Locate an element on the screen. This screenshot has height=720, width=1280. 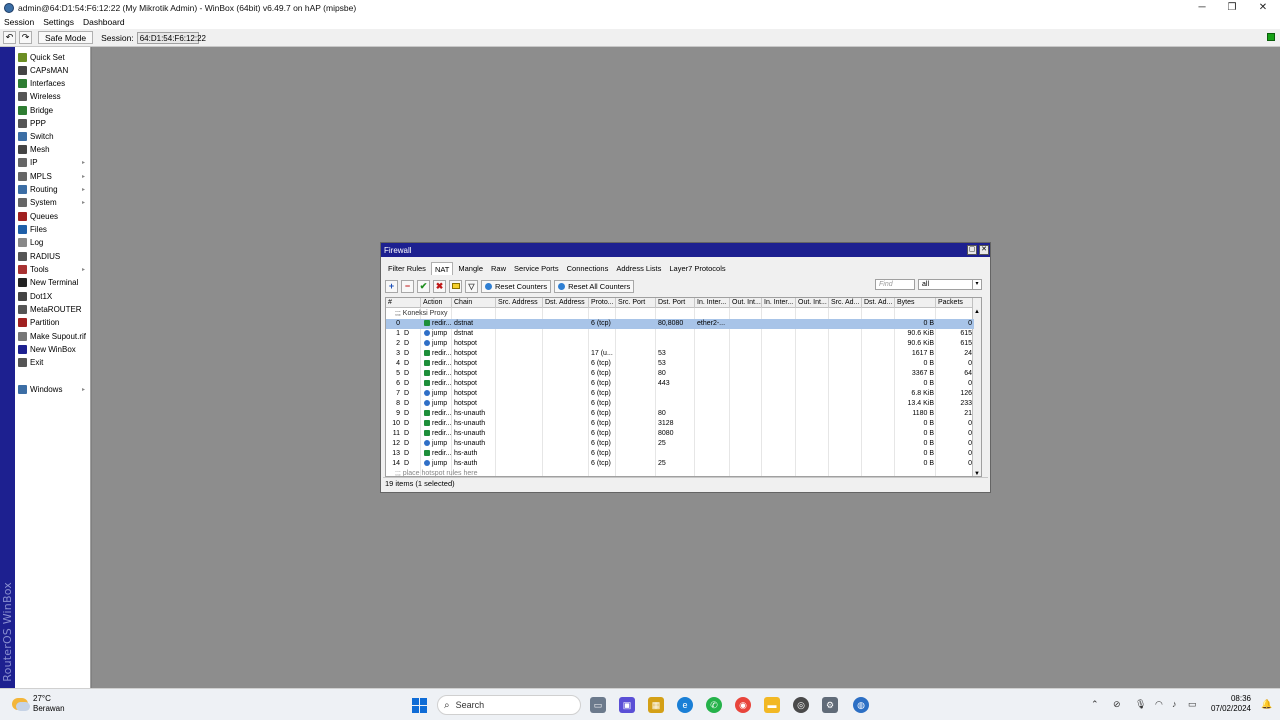
undo-button: ↶ is located at coordinates (9, 37).